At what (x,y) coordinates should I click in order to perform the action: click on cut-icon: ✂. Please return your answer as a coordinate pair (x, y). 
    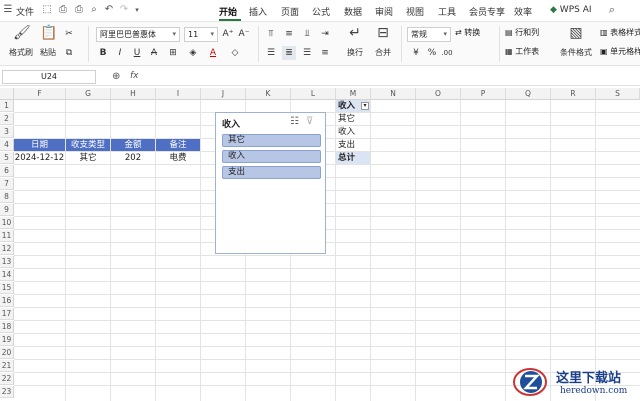
    Looking at the image, I should click on (69, 34).